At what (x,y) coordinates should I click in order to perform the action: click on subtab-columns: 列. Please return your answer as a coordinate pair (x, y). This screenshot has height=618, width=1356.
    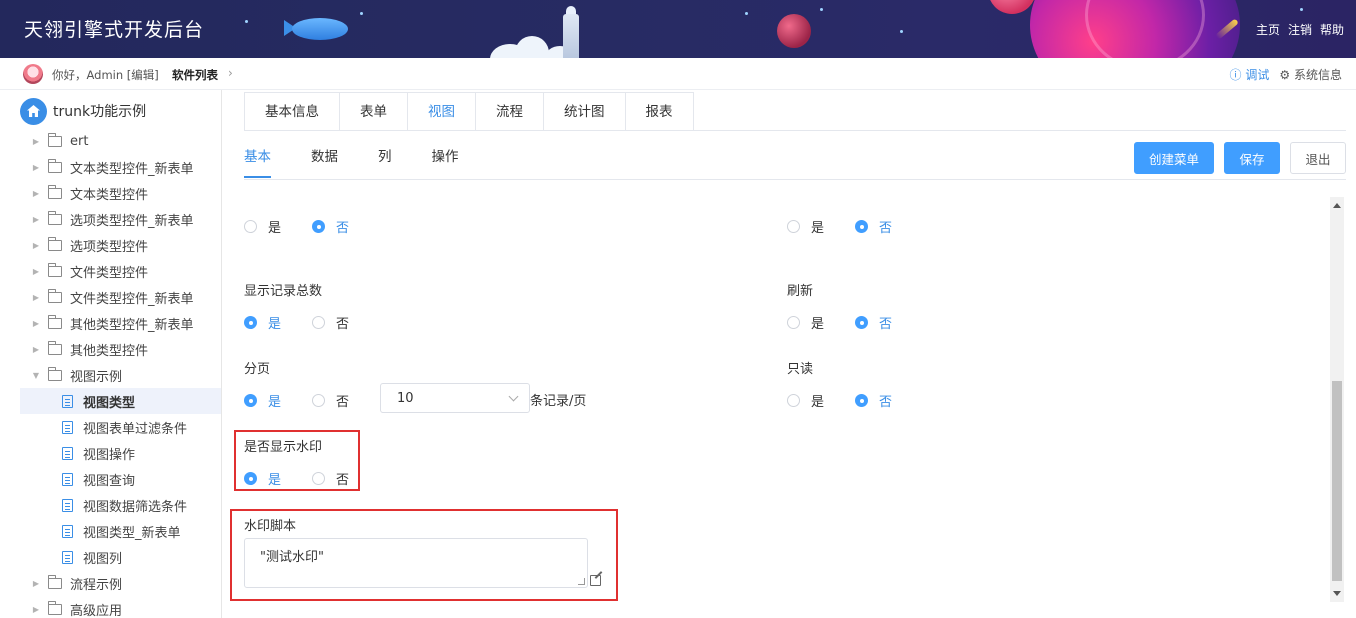
    Looking at the image, I should click on (385, 158).